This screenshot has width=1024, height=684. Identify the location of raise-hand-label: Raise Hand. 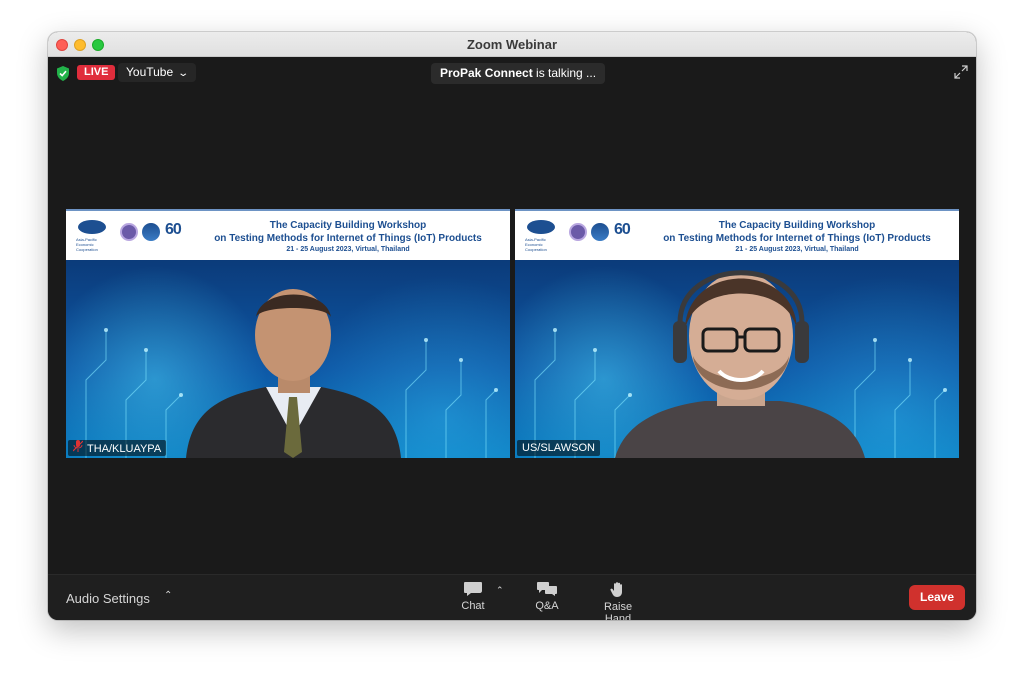
(618, 610).